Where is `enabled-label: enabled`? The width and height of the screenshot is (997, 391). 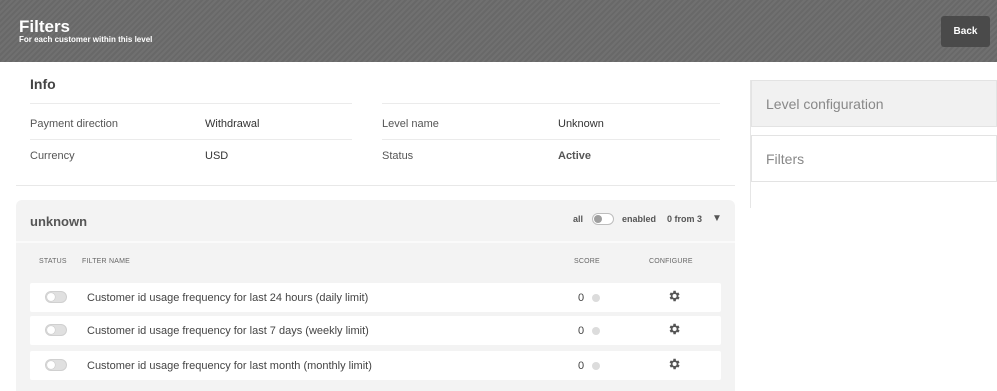
enabled-label: enabled is located at coordinates (639, 219).